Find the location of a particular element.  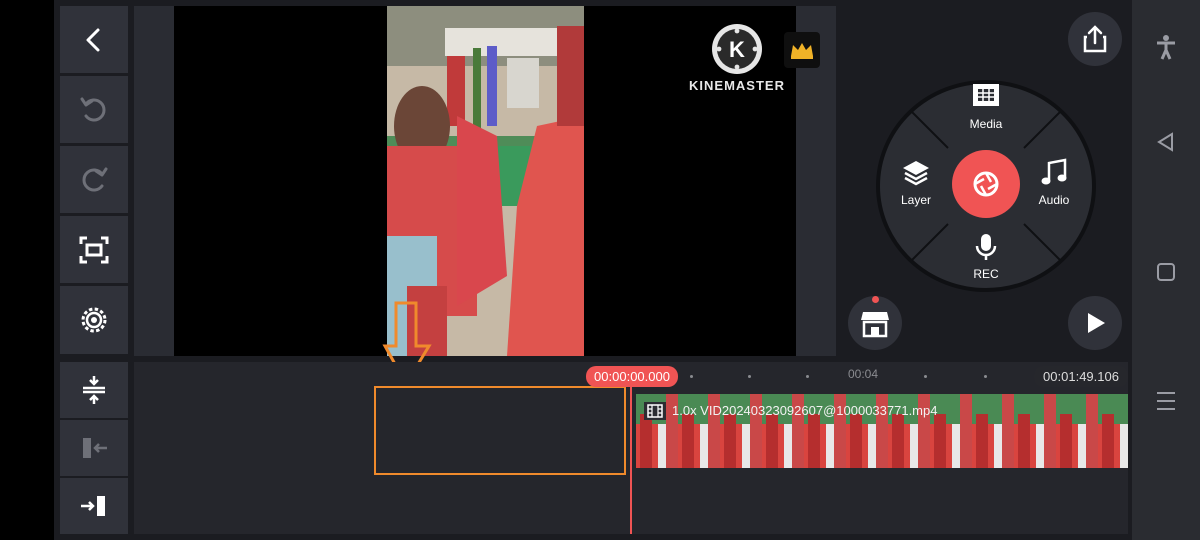

audio-label: Audio is located at coordinates (1054, 200).